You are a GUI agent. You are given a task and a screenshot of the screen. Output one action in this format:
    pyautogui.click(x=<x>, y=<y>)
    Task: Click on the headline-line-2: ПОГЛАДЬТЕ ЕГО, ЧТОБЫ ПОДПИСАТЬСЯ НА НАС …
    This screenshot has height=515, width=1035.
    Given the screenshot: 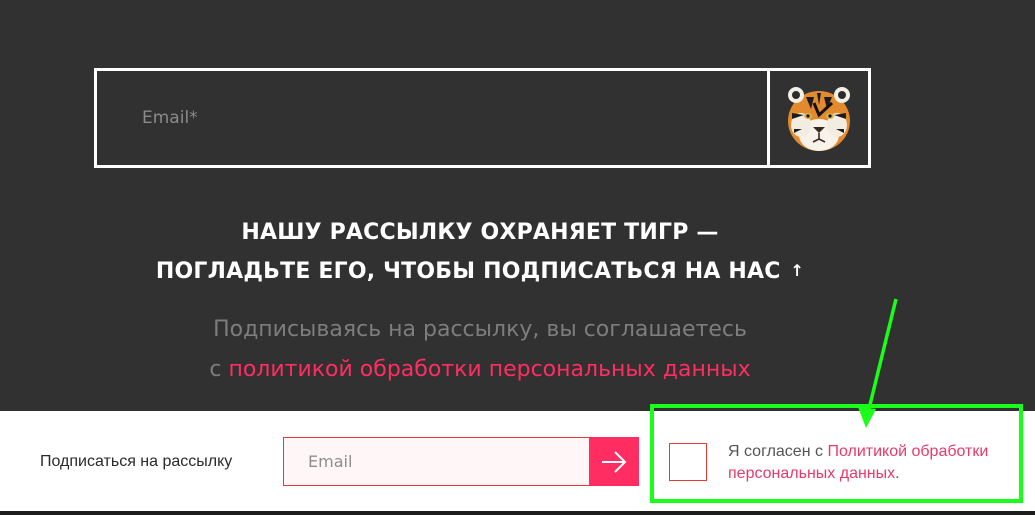 What is the action you would take?
    pyautogui.click(x=480, y=271)
    